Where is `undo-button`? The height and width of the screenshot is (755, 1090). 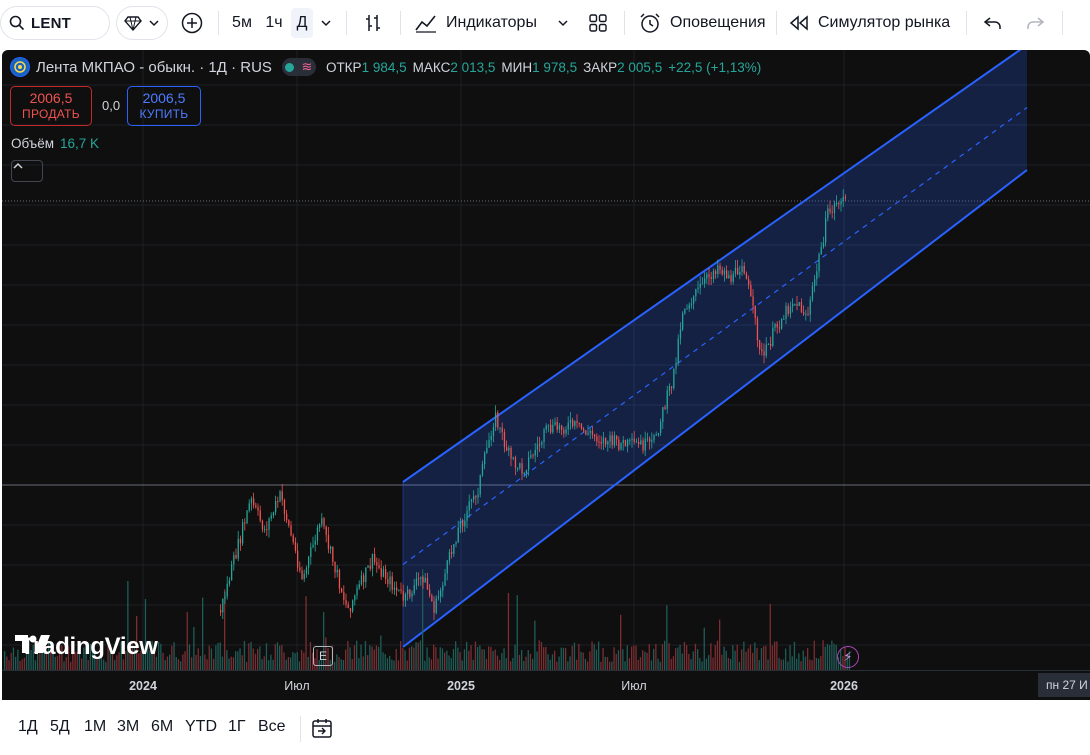
undo-button is located at coordinates (993, 23).